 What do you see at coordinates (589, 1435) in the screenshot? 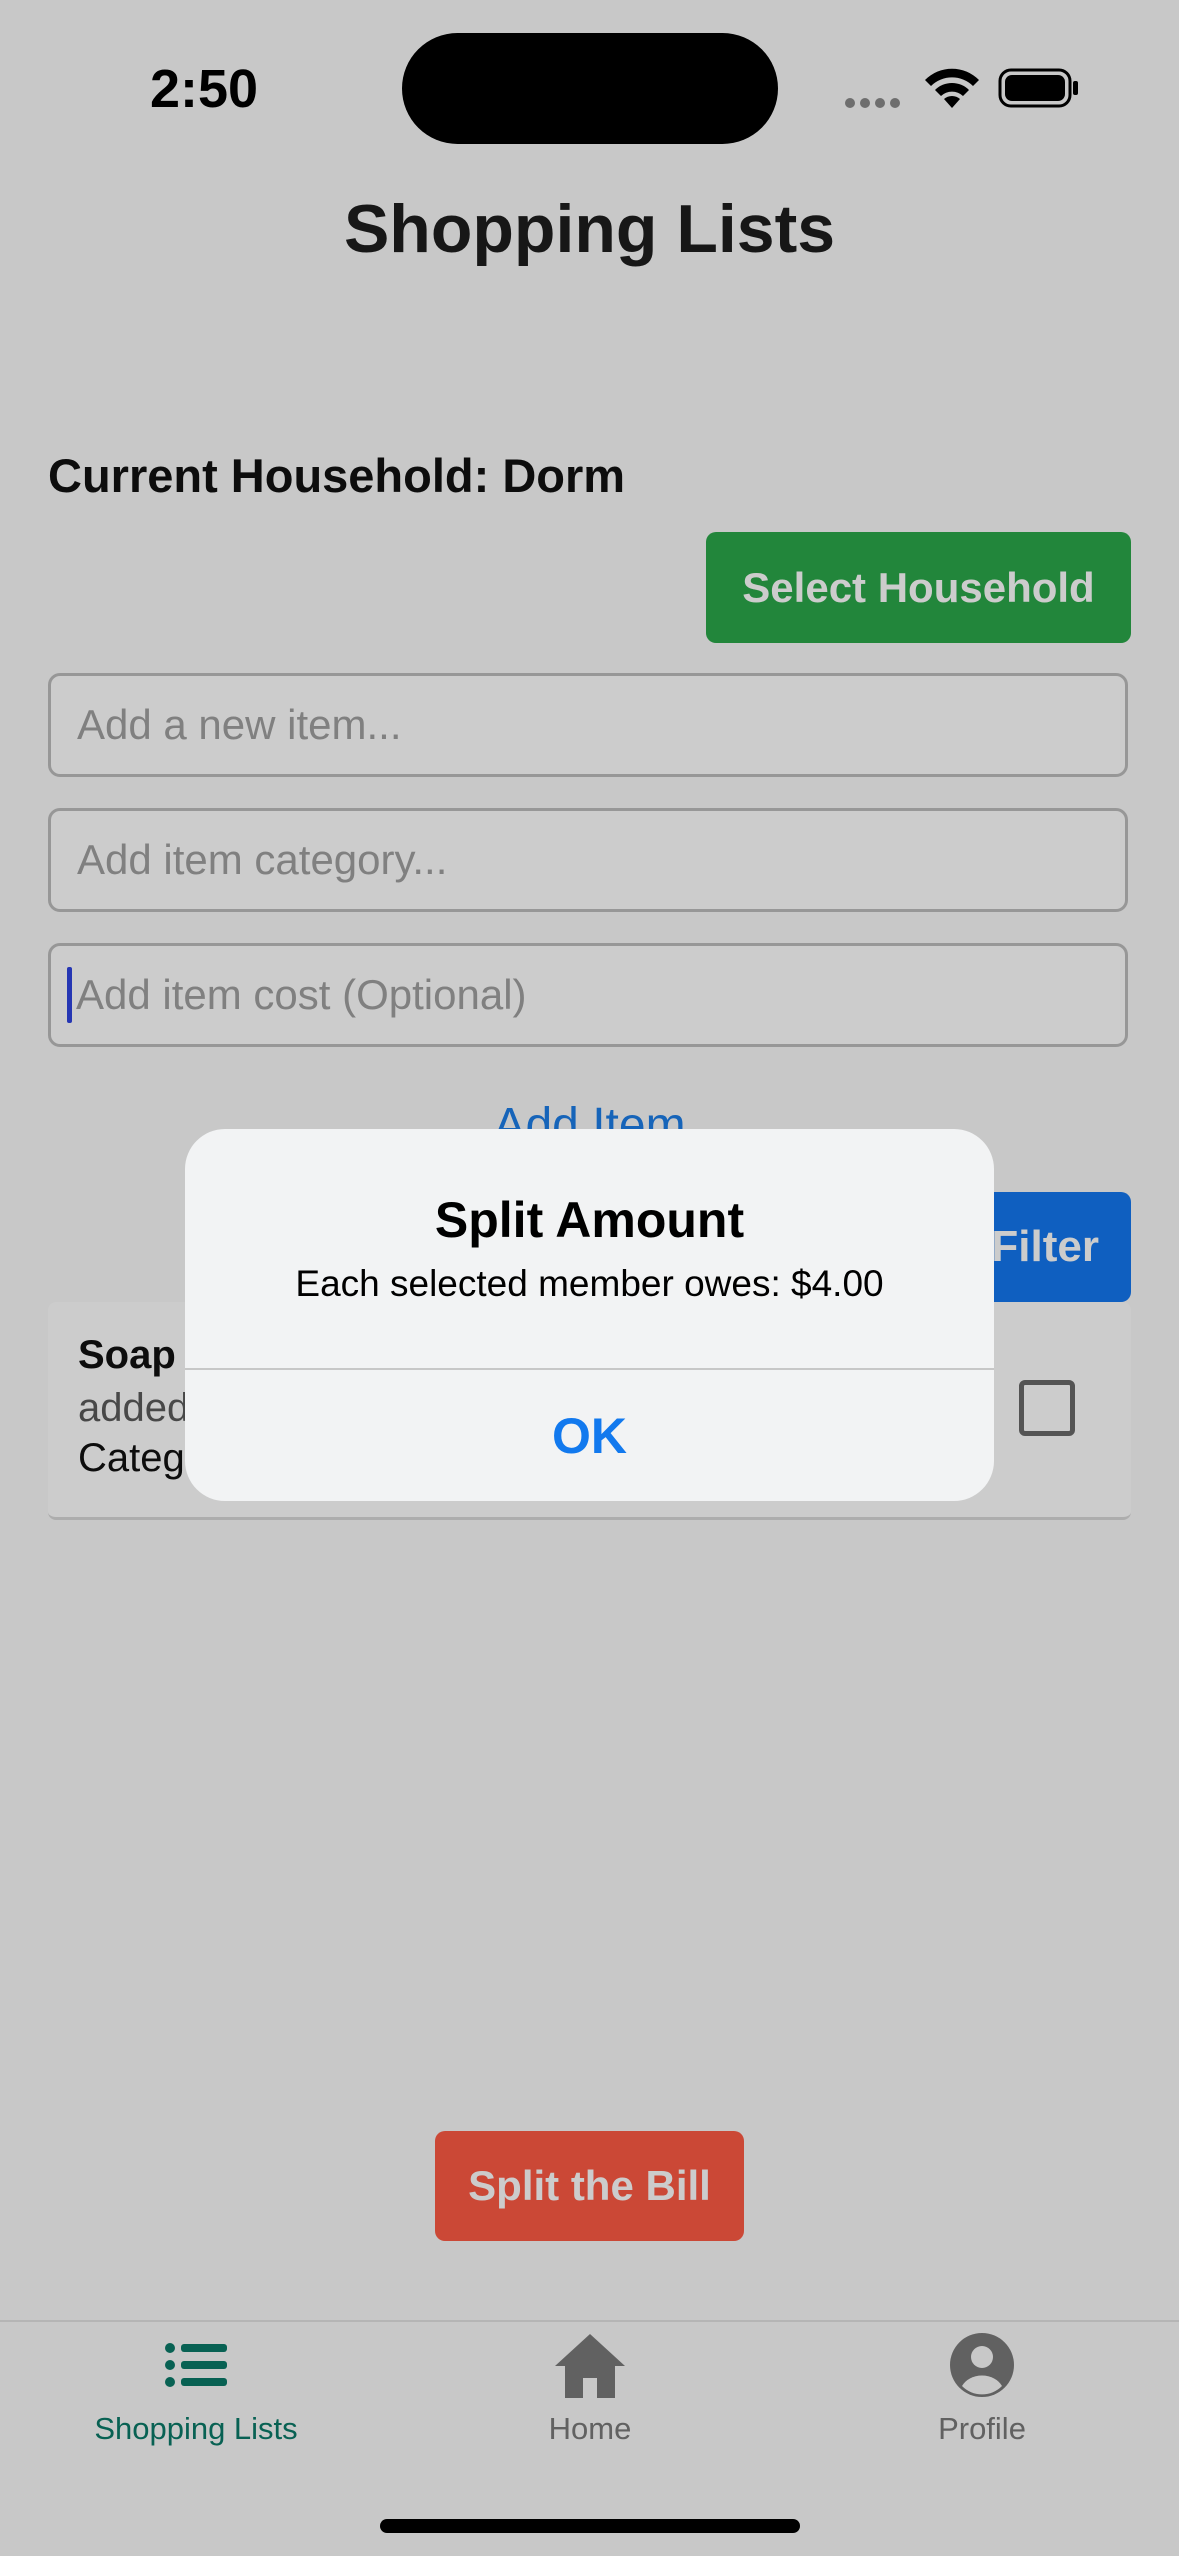
I see `alert-ok-button: OK` at bounding box center [589, 1435].